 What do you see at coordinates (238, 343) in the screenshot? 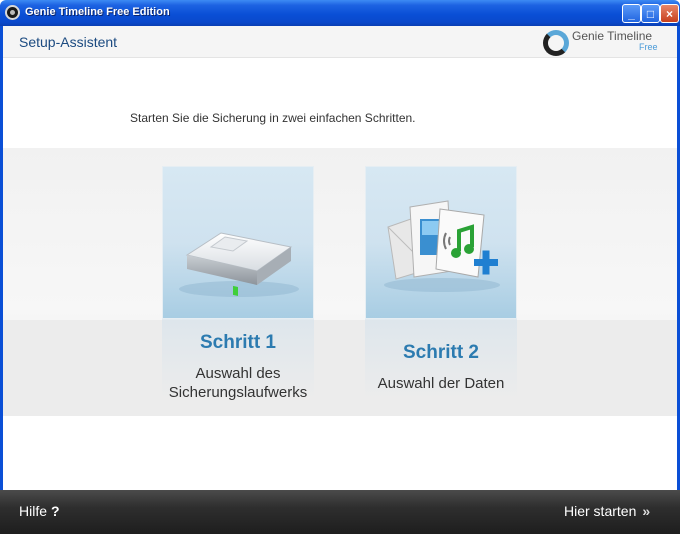
I see `step-1-title: Schritt 1` at bounding box center [238, 343].